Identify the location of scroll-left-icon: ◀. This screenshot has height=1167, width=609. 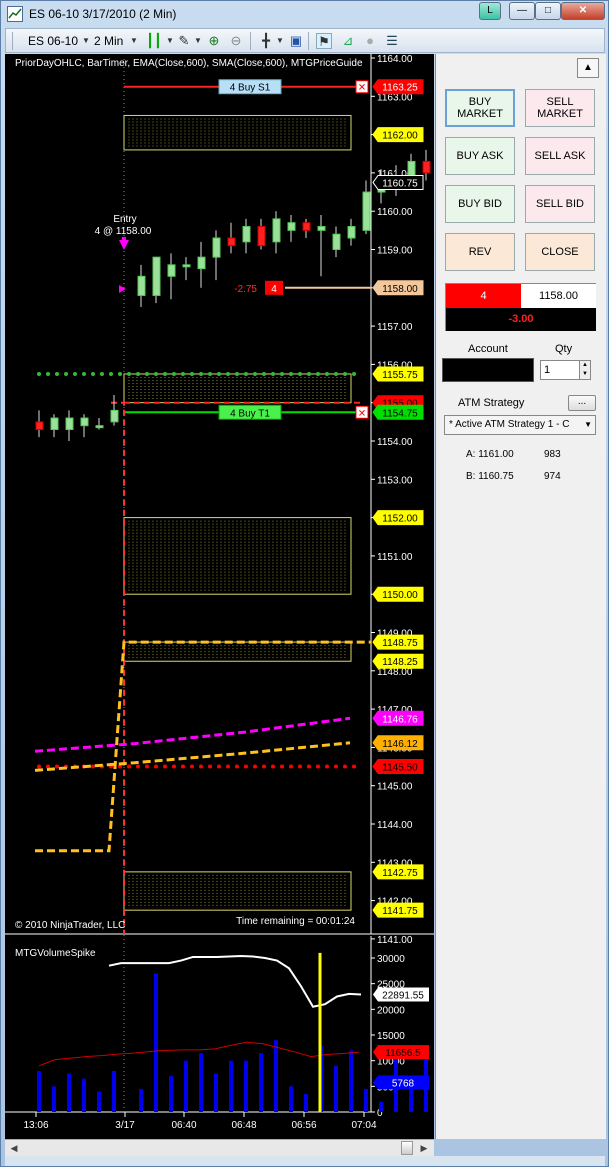
(14, 1148).